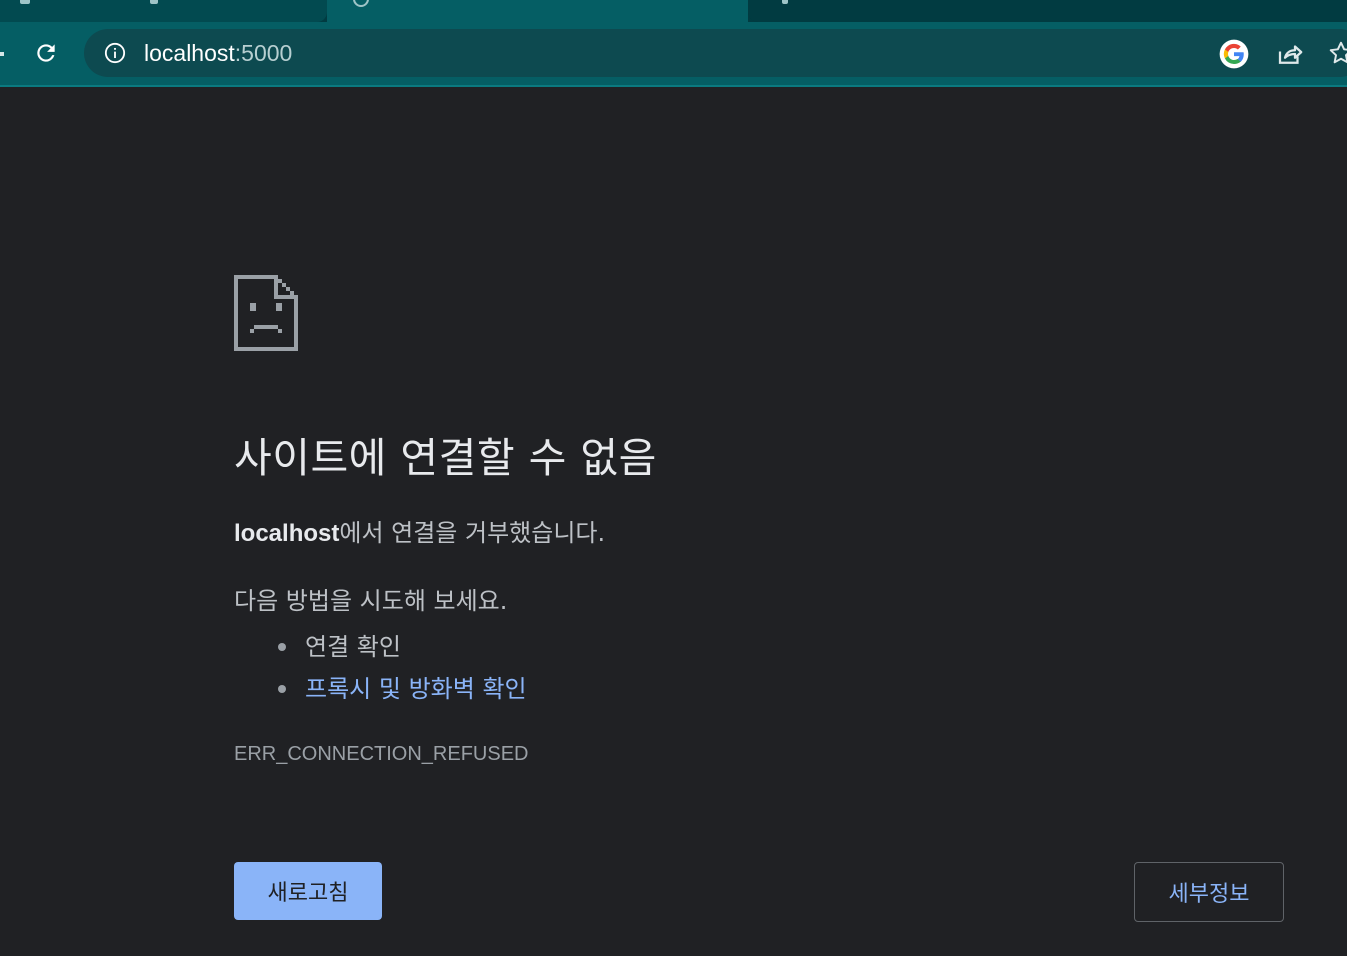 The height and width of the screenshot is (956, 1347). I want to click on check-proxy-firewall-link: 프록시 및 방화벽 확인, so click(416, 689).